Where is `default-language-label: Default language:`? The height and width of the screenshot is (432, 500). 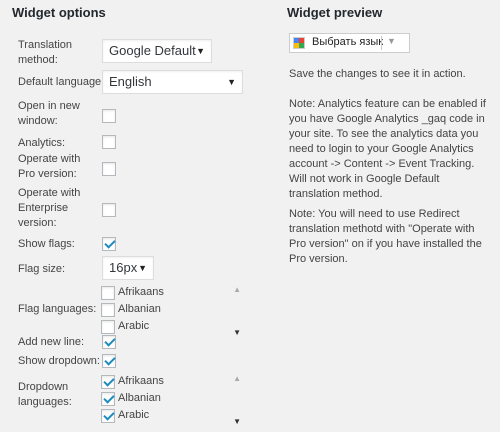 default-language-label: Default language: is located at coordinates (61, 82).